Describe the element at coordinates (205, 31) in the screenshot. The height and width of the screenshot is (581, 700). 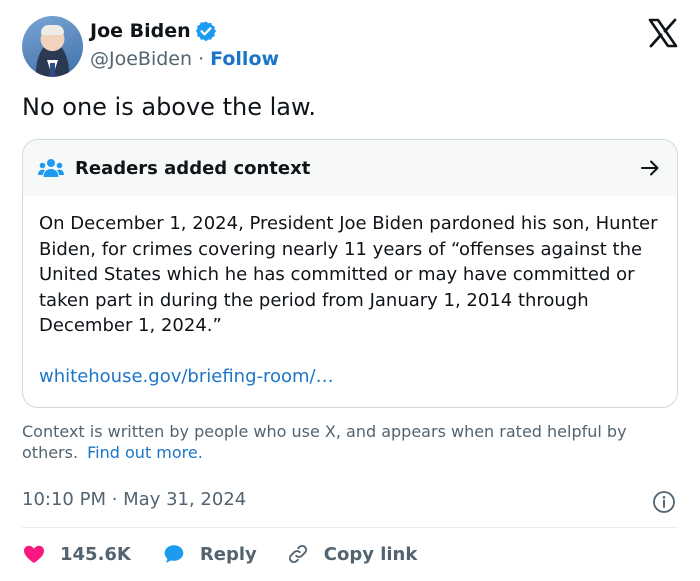
I see `verified-badge-icon` at that location.